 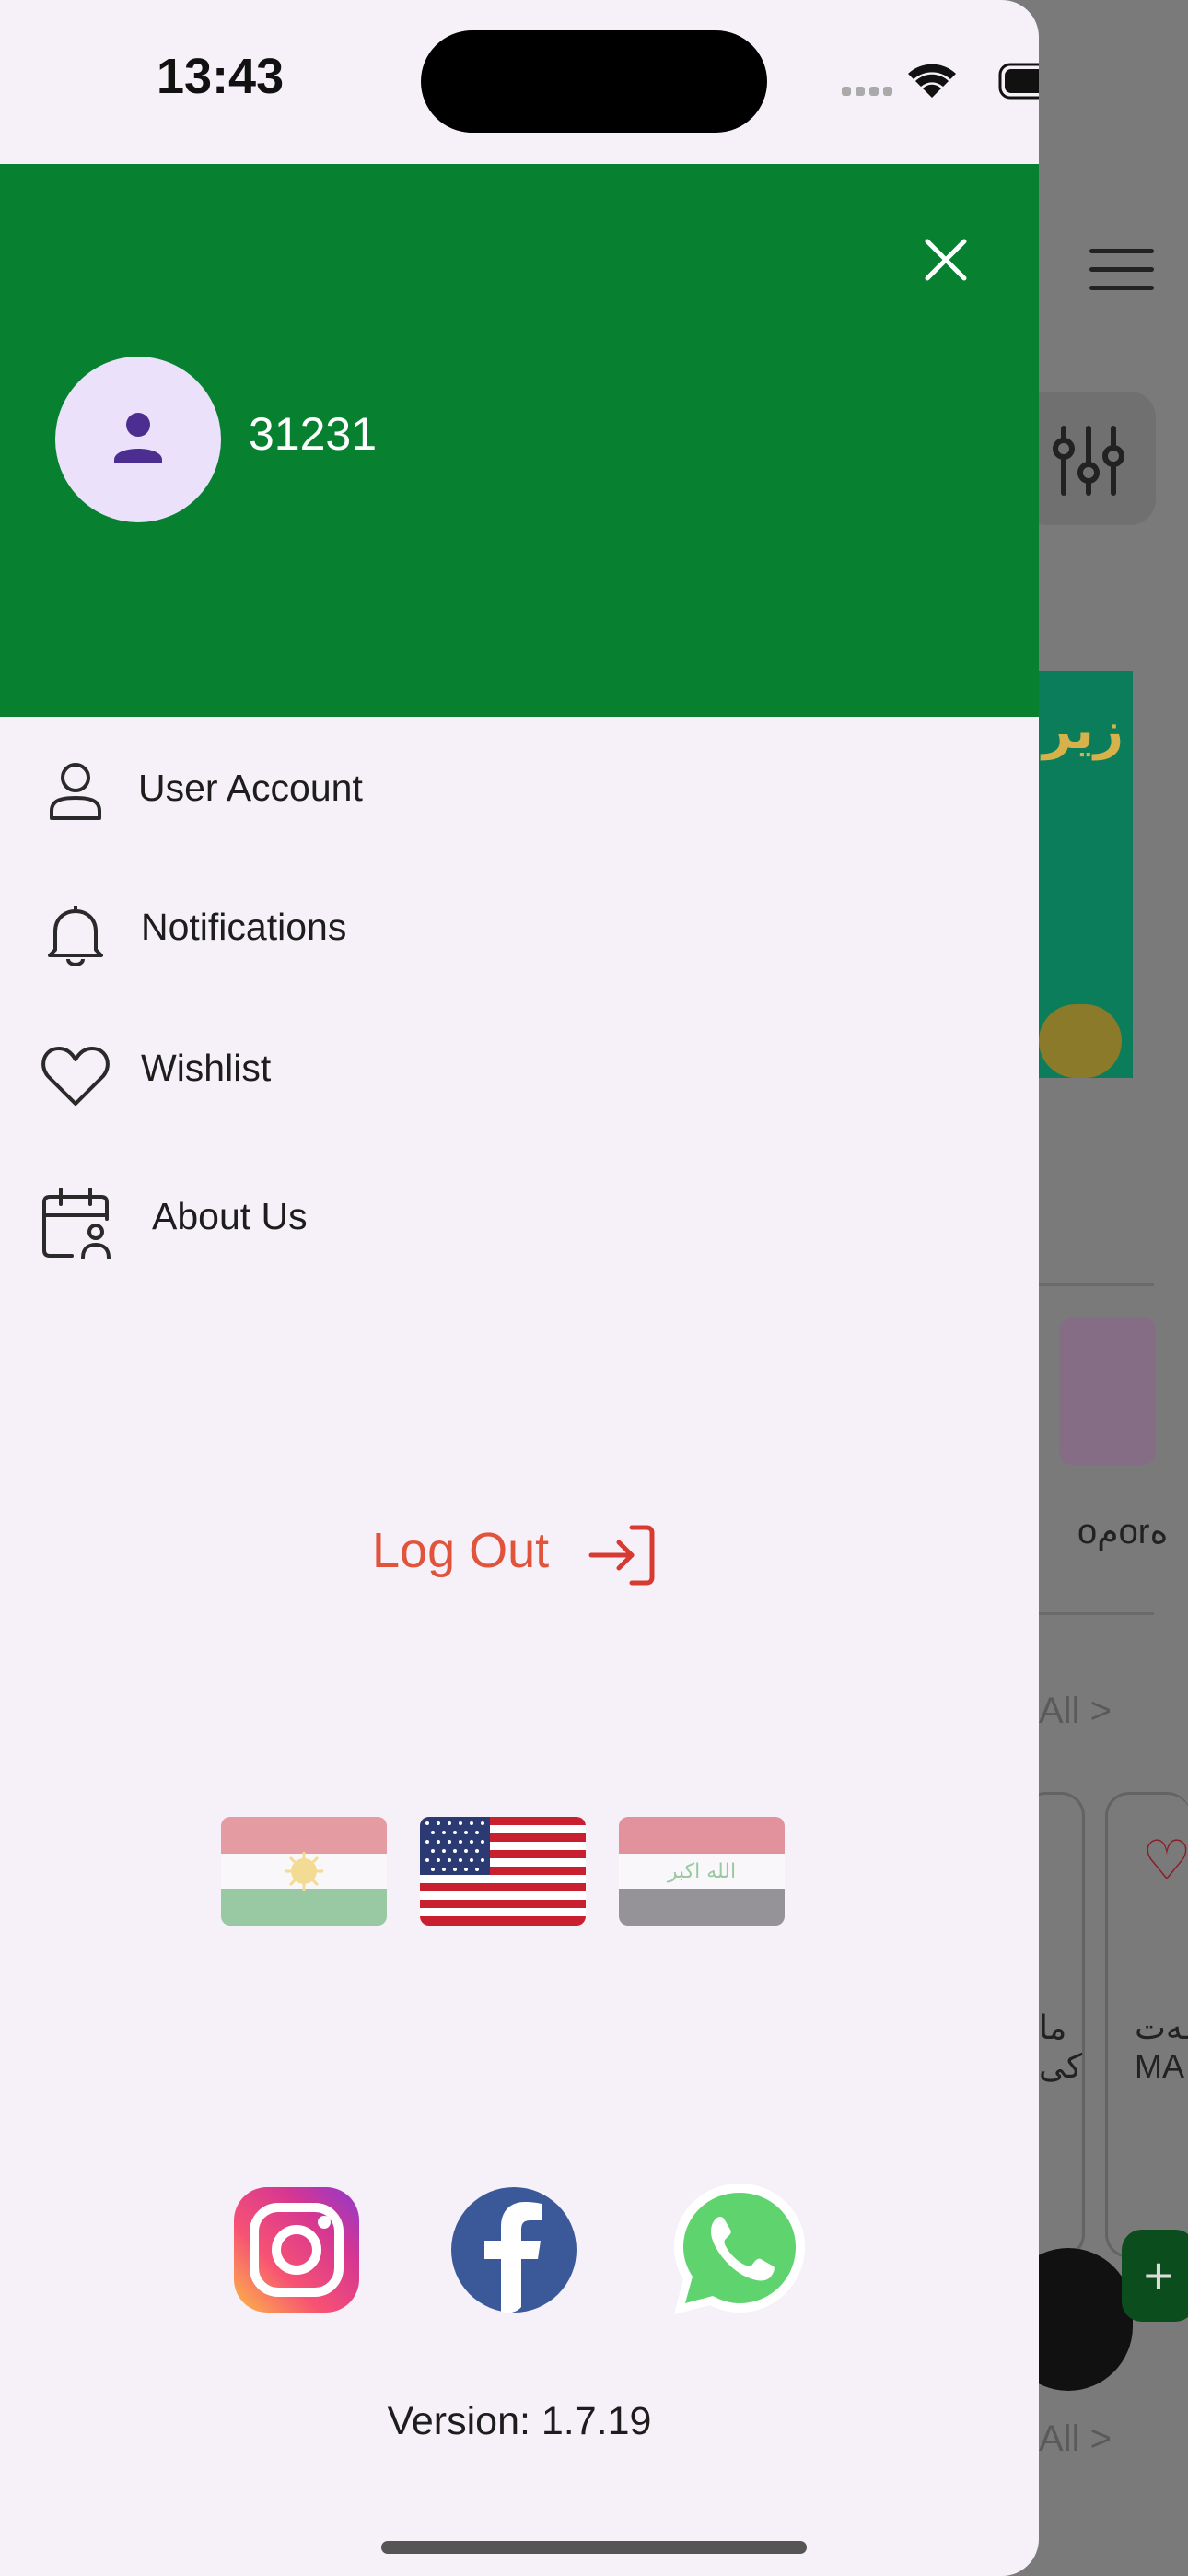 What do you see at coordinates (1161, 2046) in the screenshot?
I see `product-name: ـەت MA` at bounding box center [1161, 2046].